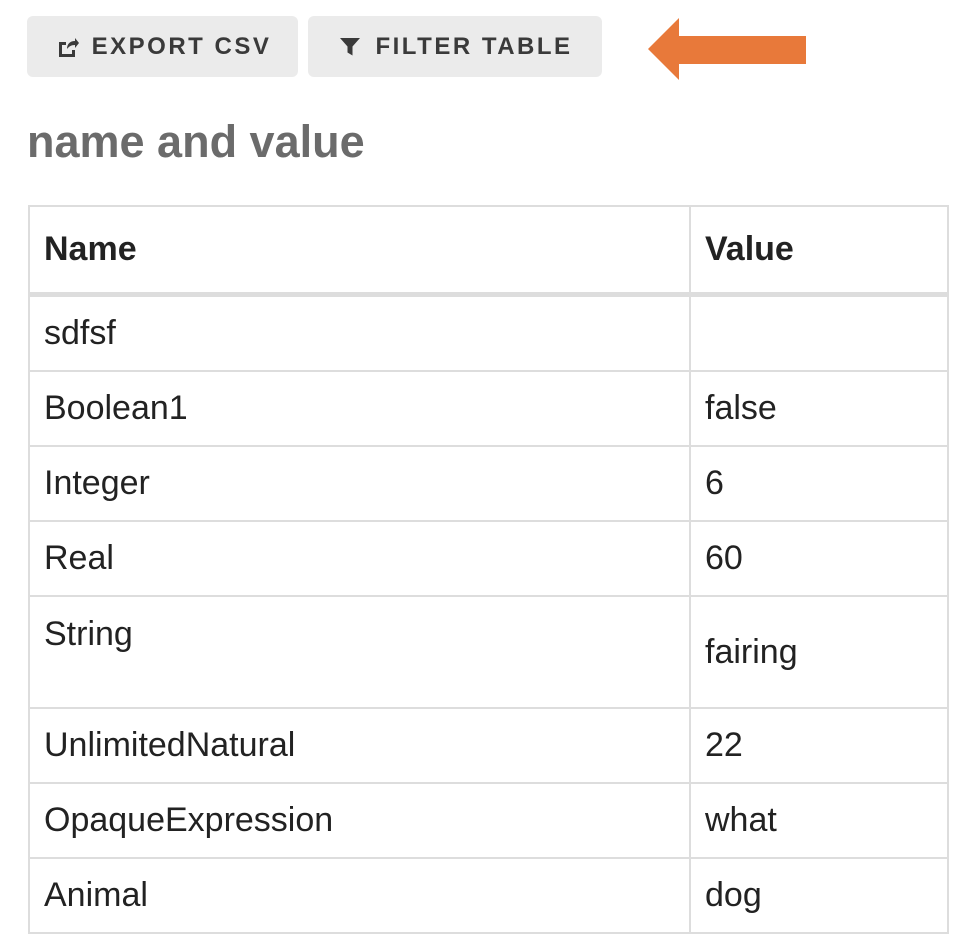  Describe the element at coordinates (819, 483) in the screenshot. I see `row-value-cell: 6` at that location.